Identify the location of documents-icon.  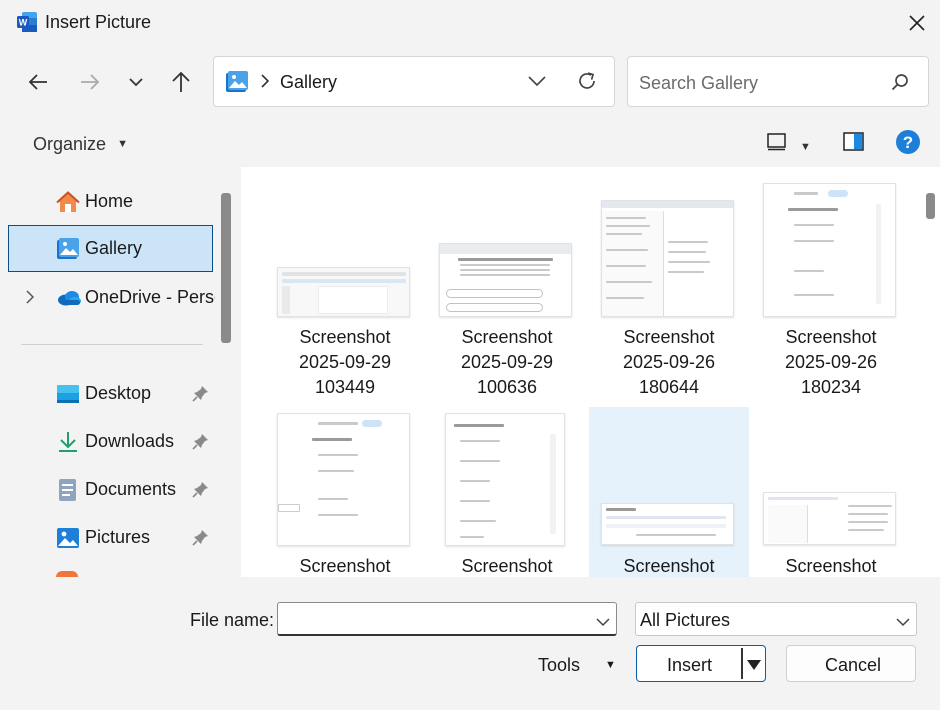
(68, 490).